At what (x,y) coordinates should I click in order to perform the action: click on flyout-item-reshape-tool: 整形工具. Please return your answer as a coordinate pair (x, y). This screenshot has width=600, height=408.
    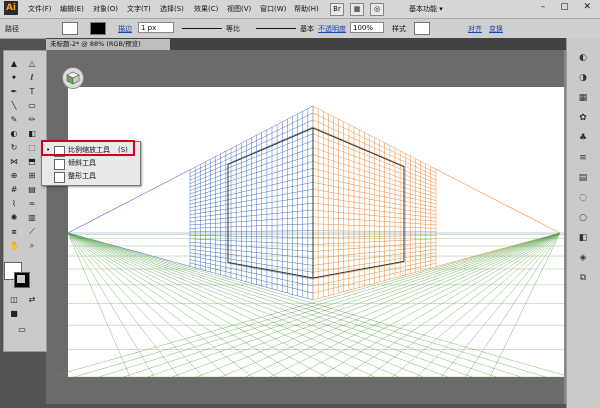
    Looking at the image, I should click on (91, 176).